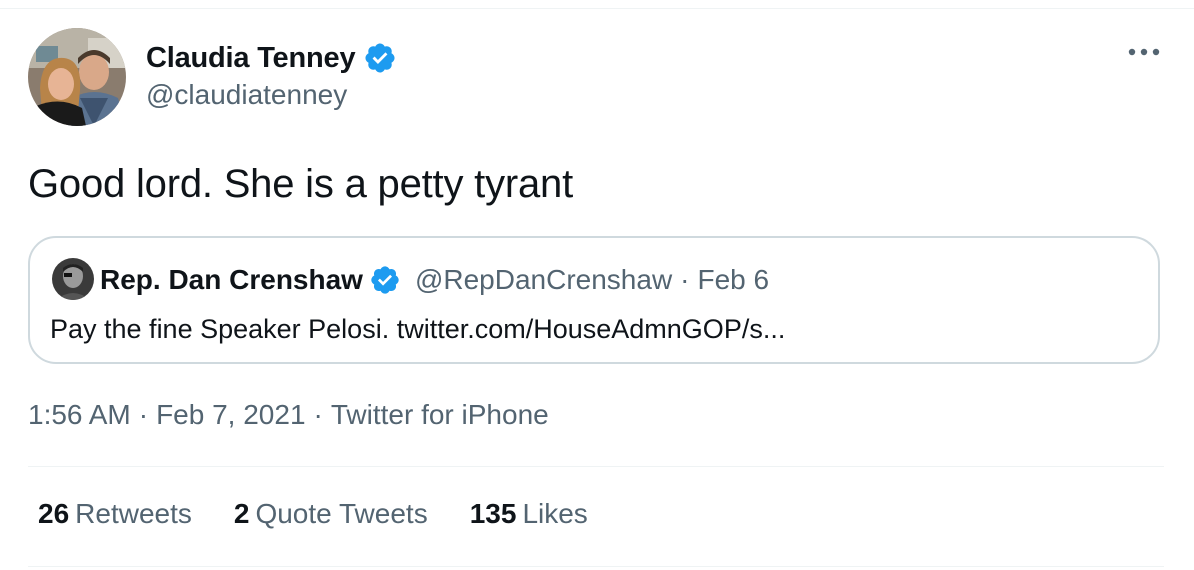 The height and width of the screenshot is (570, 1194). Describe the element at coordinates (251, 58) in the screenshot. I see `author-display-name: Claudia Tenney` at that location.